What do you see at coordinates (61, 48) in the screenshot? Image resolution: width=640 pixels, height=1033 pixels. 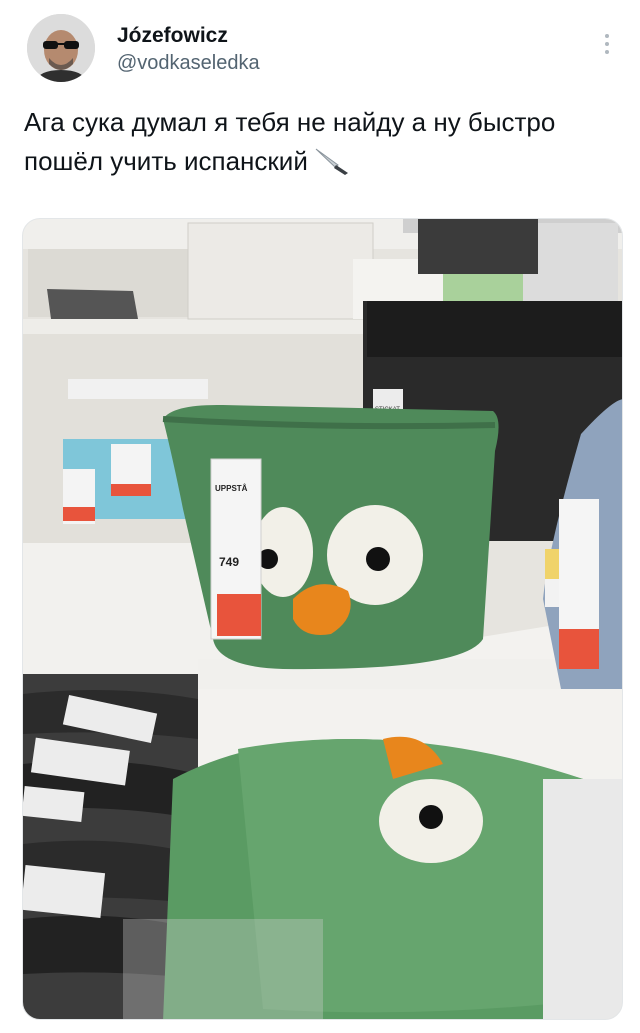 I see `avatar` at bounding box center [61, 48].